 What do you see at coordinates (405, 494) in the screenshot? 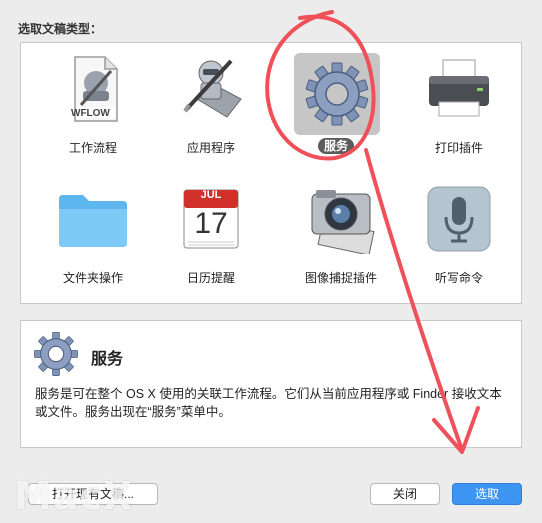
I see `close-button: 关闭` at bounding box center [405, 494].